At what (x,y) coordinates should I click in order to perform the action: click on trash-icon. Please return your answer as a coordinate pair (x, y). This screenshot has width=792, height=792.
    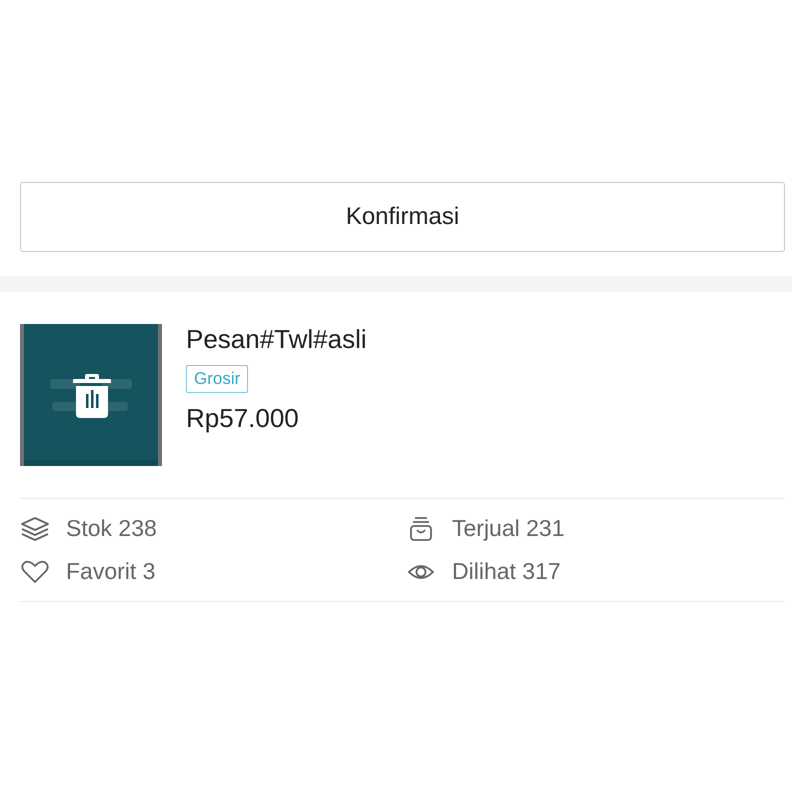
    Looking at the image, I should click on (92, 396).